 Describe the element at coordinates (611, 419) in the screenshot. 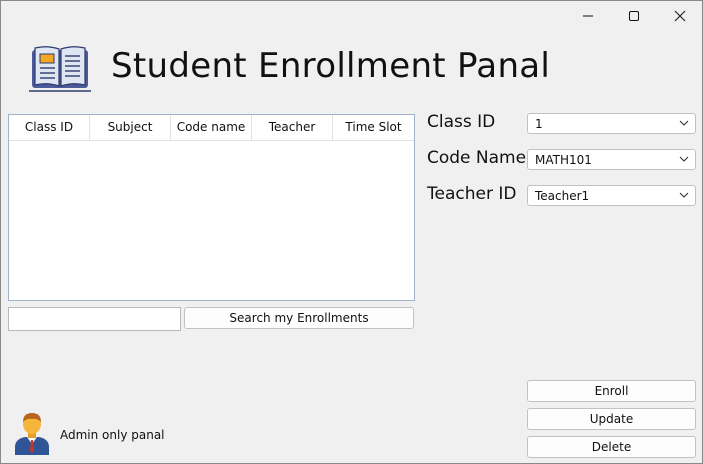

I see `update-button: Update` at that location.